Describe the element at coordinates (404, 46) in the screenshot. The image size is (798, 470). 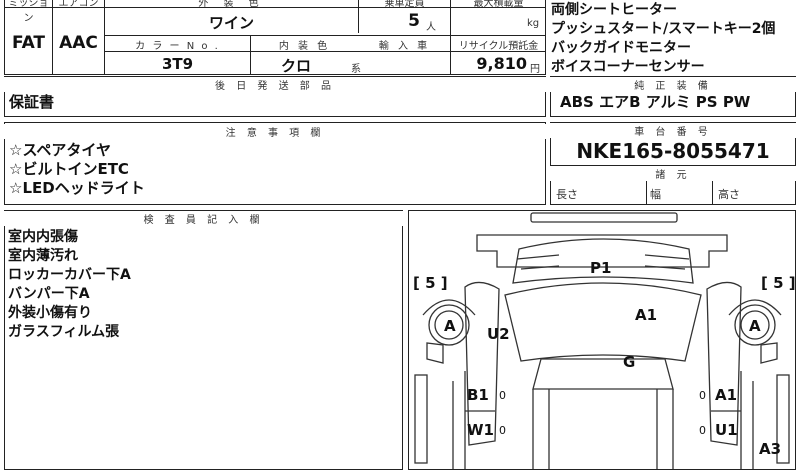
I see `import-label: 輸 入 車` at that location.